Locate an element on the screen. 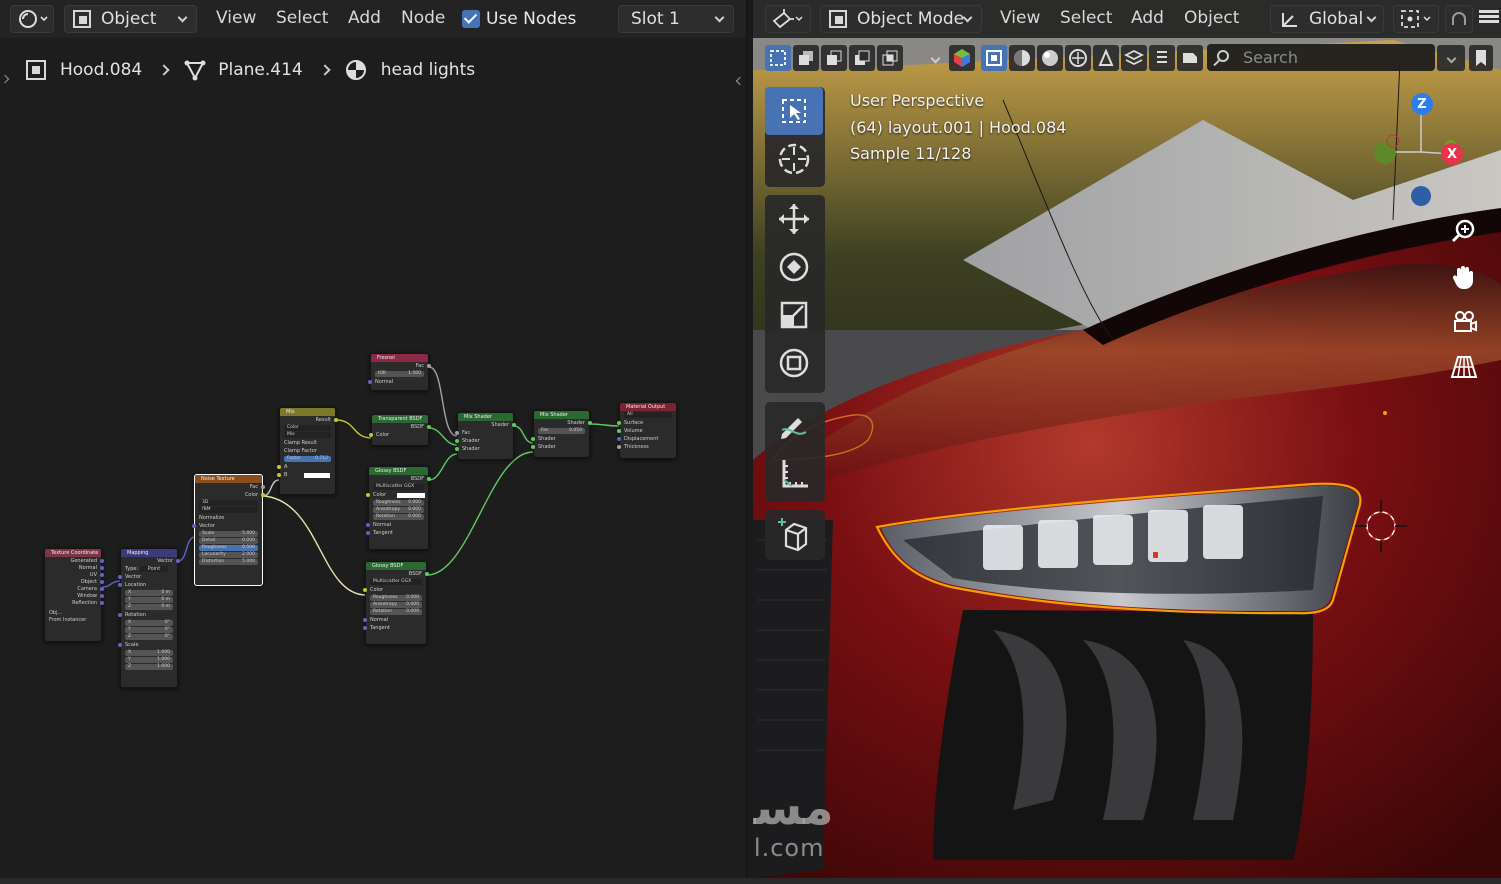 The image size is (1501, 884). menu-object: Object is located at coordinates (1211, 18).